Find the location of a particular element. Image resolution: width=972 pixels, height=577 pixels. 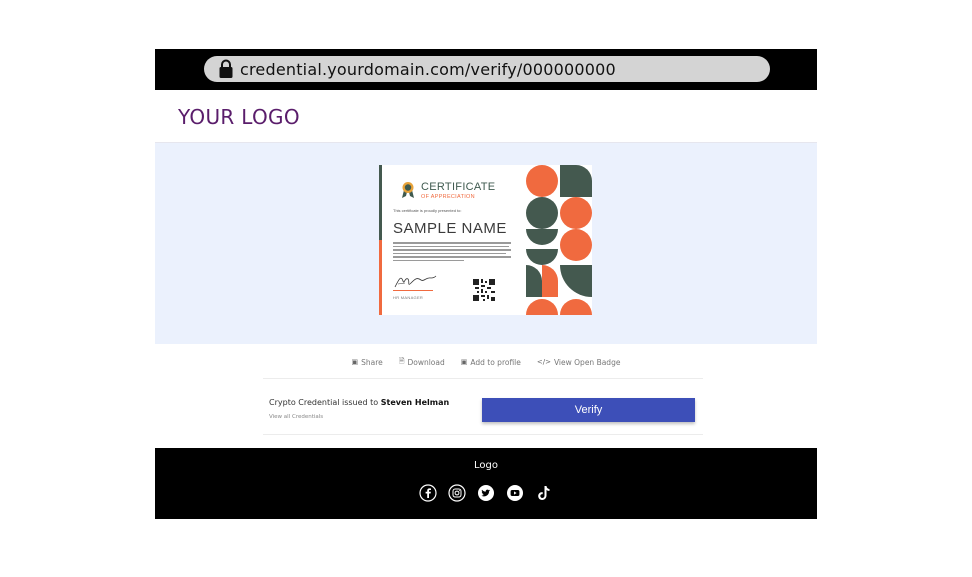

share-button: ▣ Share is located at coordinates (367, 362).